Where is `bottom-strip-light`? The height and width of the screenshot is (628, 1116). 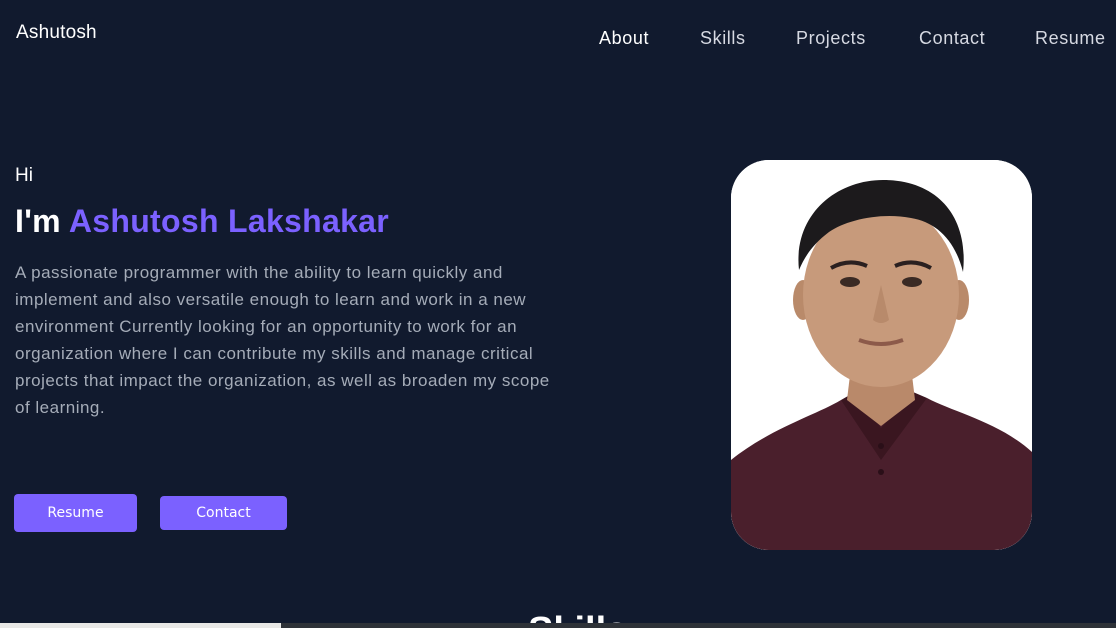
bottom-strip-light is located at coordinates (140, 625).